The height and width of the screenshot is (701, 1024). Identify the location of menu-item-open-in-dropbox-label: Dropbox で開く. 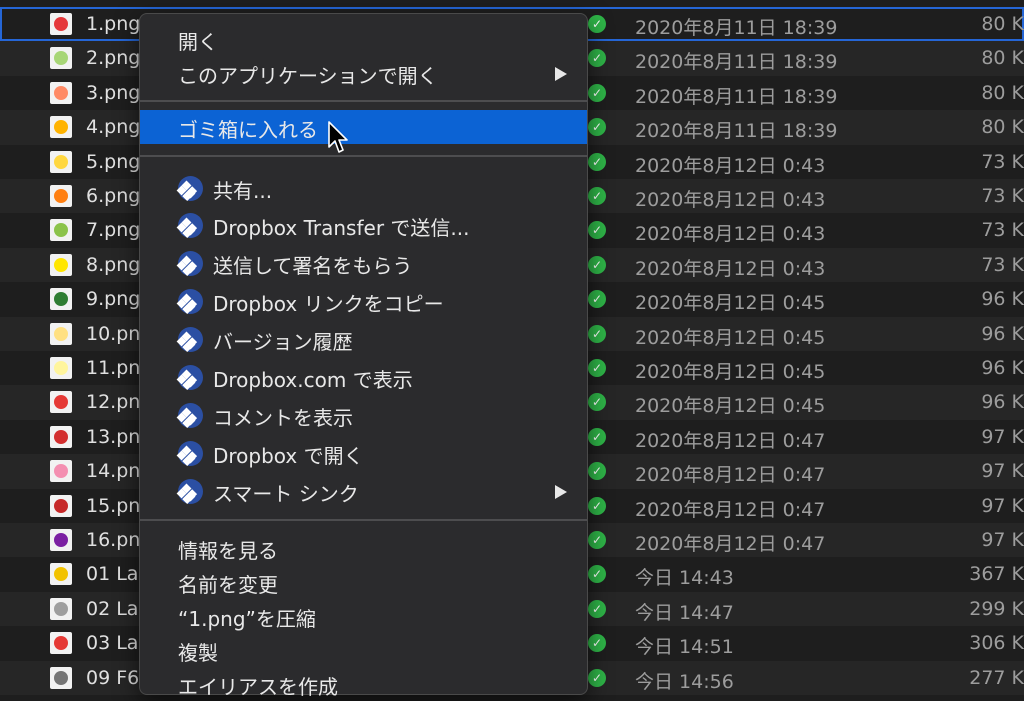
(288, 456).